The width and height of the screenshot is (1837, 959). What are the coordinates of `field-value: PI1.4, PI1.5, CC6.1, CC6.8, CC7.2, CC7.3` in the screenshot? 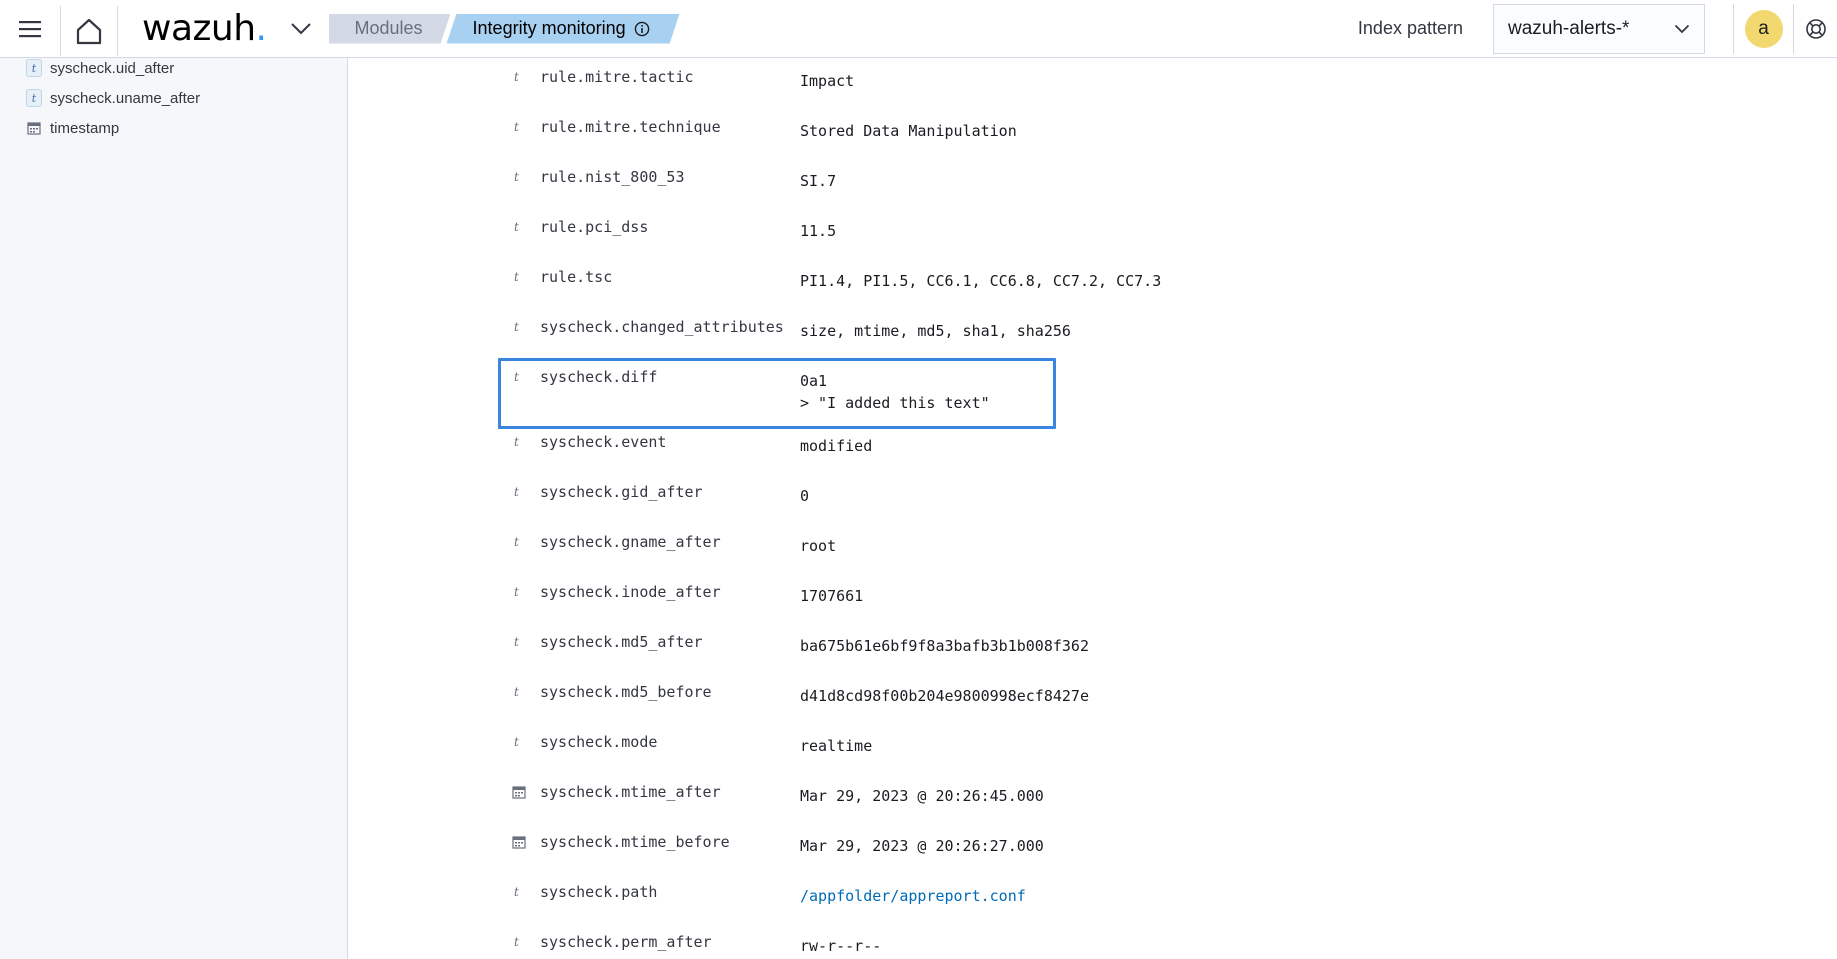 It's located at (981, 281).